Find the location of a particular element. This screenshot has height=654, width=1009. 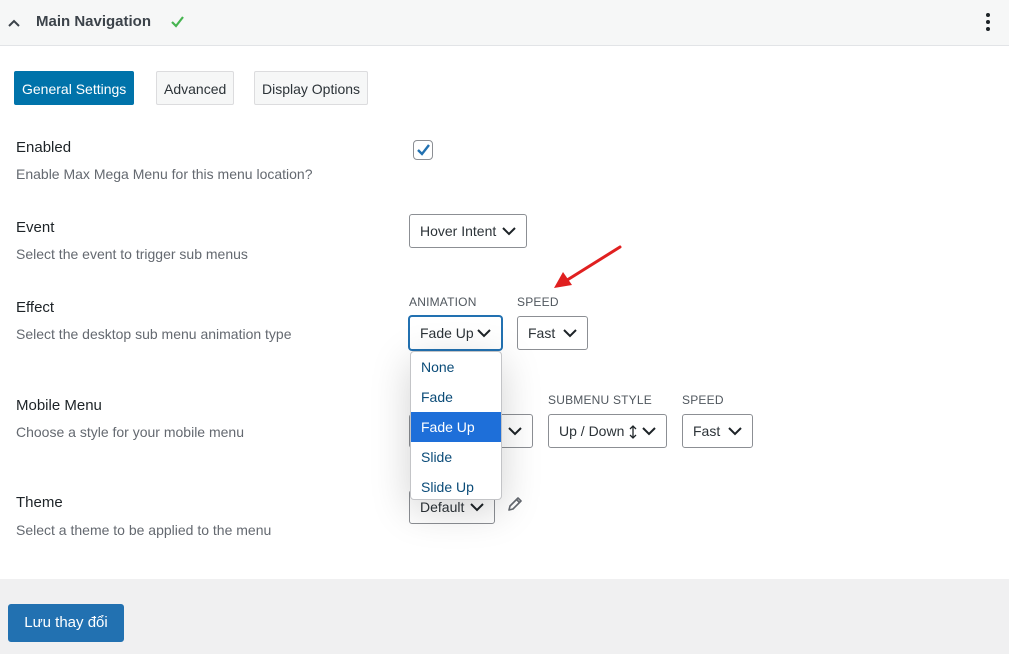

check-icon is located at coordinates (177, 22).